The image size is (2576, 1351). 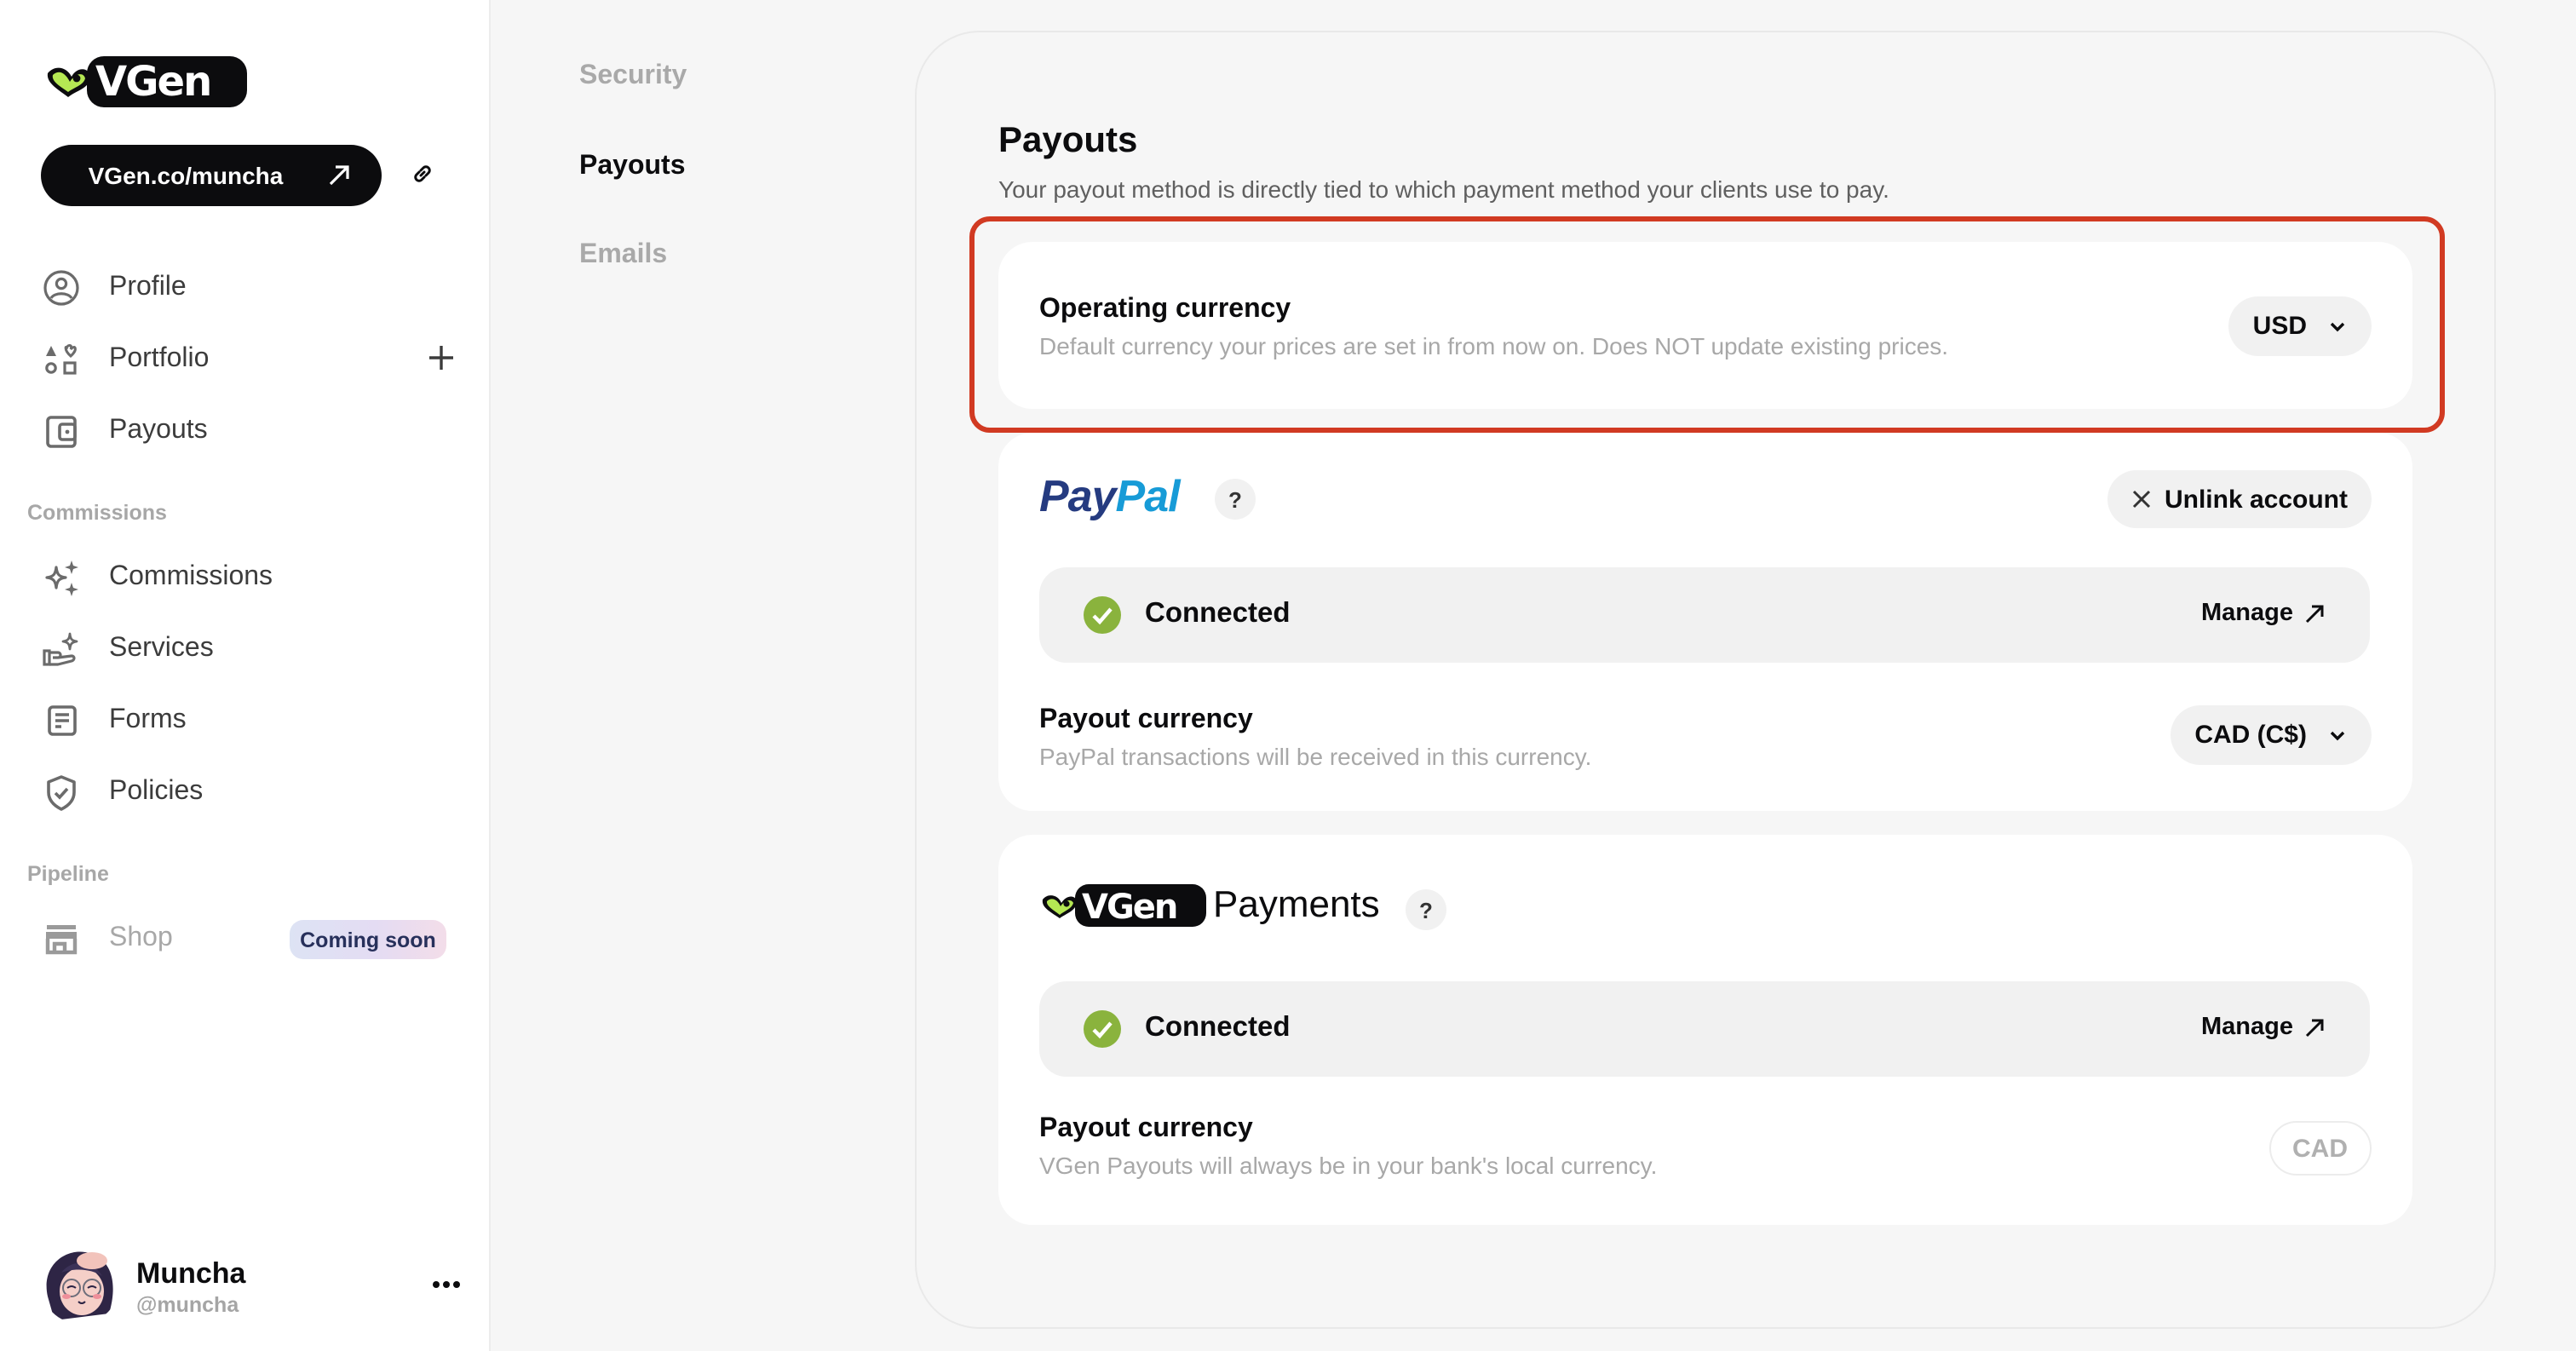 I want to click on more-options-icon, so click(x=446, y=1284).